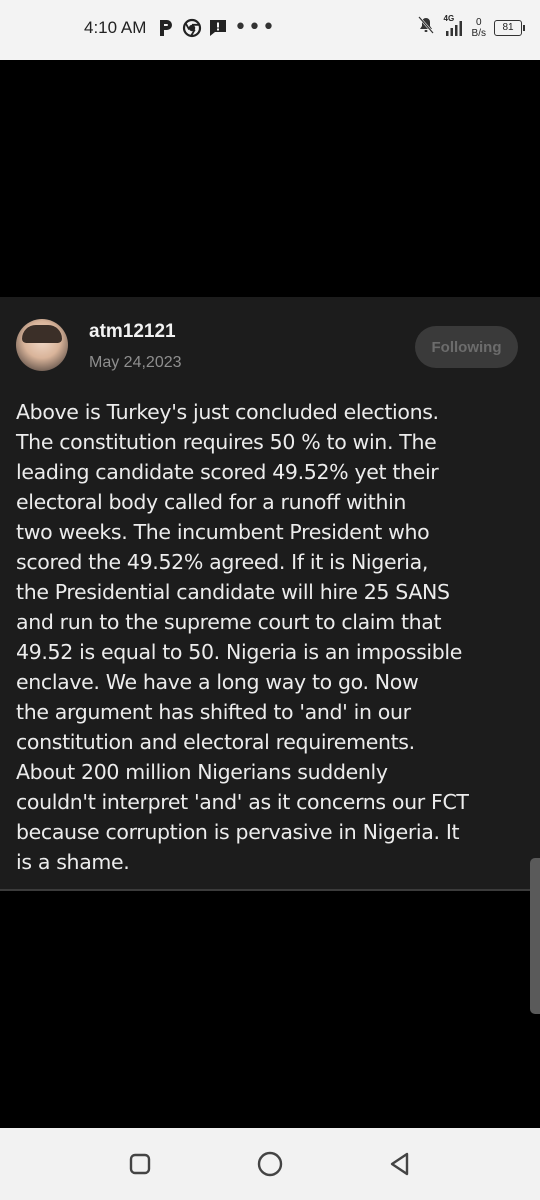 The width and height of the screenshot is (540, 1200). I want to click on status-bar: 4:10 AM ••• 4G 0 B/s 81, so click(270, 30).